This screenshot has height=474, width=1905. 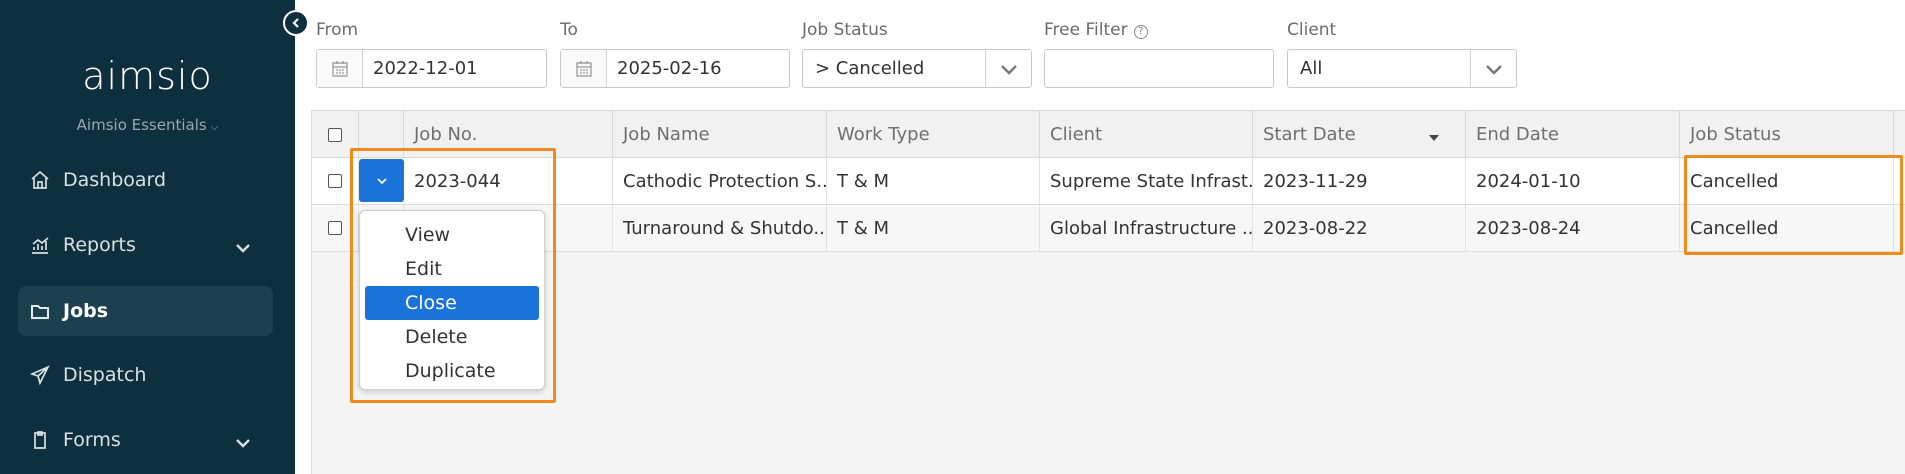 What do you see at coordinates (115, 180) in the screenshot?
I see `sidebar-item-label: Dashboard` at bounding box center [115, 180].